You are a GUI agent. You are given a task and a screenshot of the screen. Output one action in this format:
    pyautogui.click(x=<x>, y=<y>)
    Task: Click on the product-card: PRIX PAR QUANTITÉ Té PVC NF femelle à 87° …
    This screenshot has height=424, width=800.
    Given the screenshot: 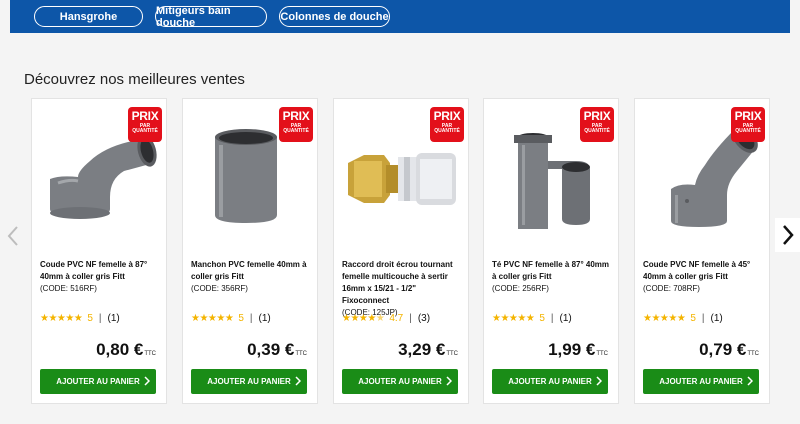 What is the action you would take?
    pyautogui.click(x=551, y=251)
    